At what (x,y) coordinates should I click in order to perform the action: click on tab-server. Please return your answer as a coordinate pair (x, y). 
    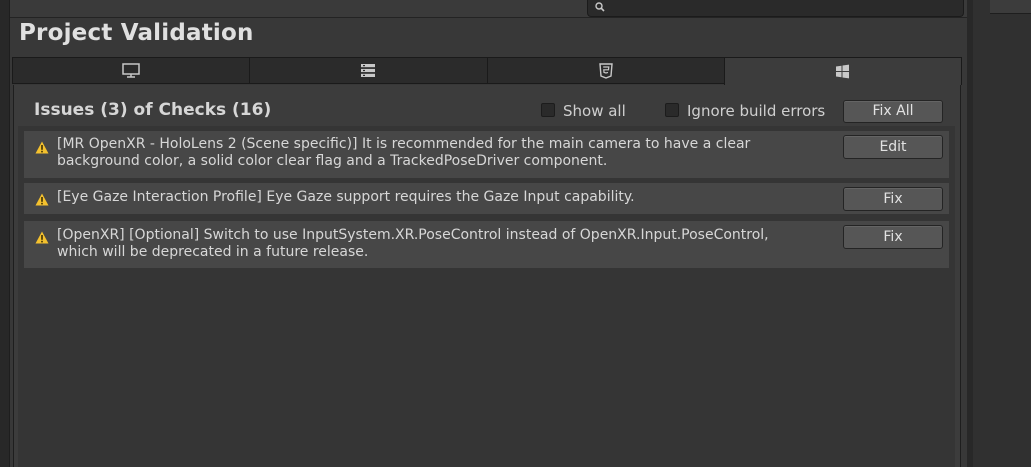
    Looking at the image, I should click on (368, 70).